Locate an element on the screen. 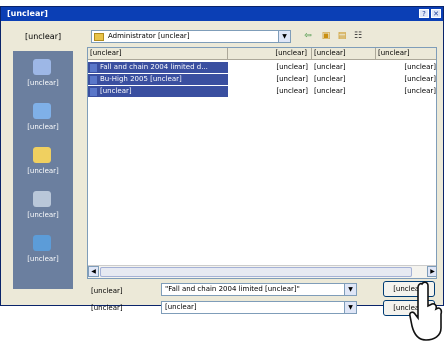  title-bar: [unclear] ? ✕ is located at coordinates (222, 14).